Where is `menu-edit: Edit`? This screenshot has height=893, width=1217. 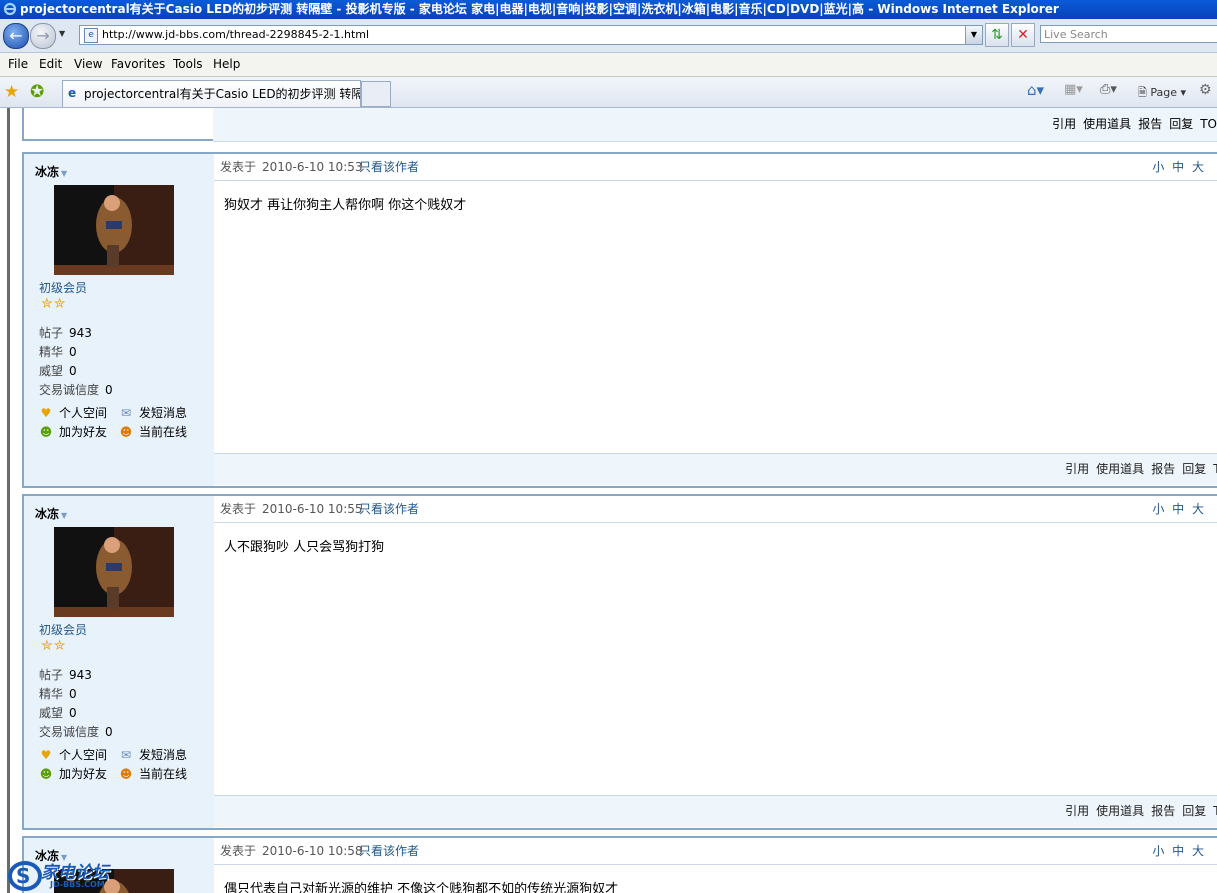 menu-edit: Edit is located at coordinates (50, 64).